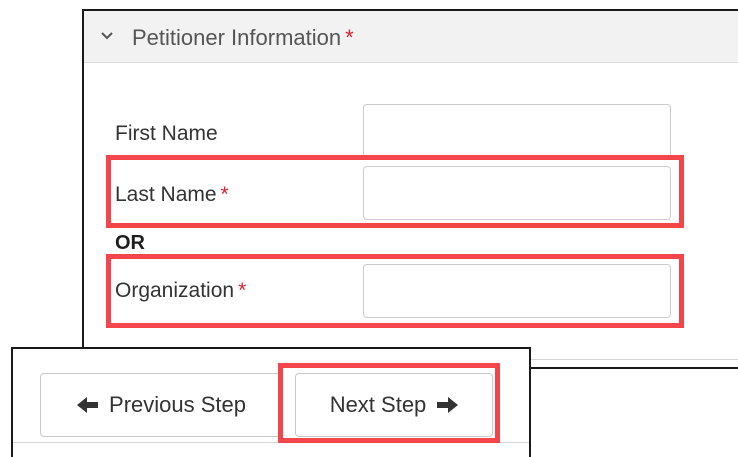 This screenshot has width=738, height=457. Describe the element at coordinates (175, 290) in the screenshot. I see `organization-label-text: Organization` at that location.